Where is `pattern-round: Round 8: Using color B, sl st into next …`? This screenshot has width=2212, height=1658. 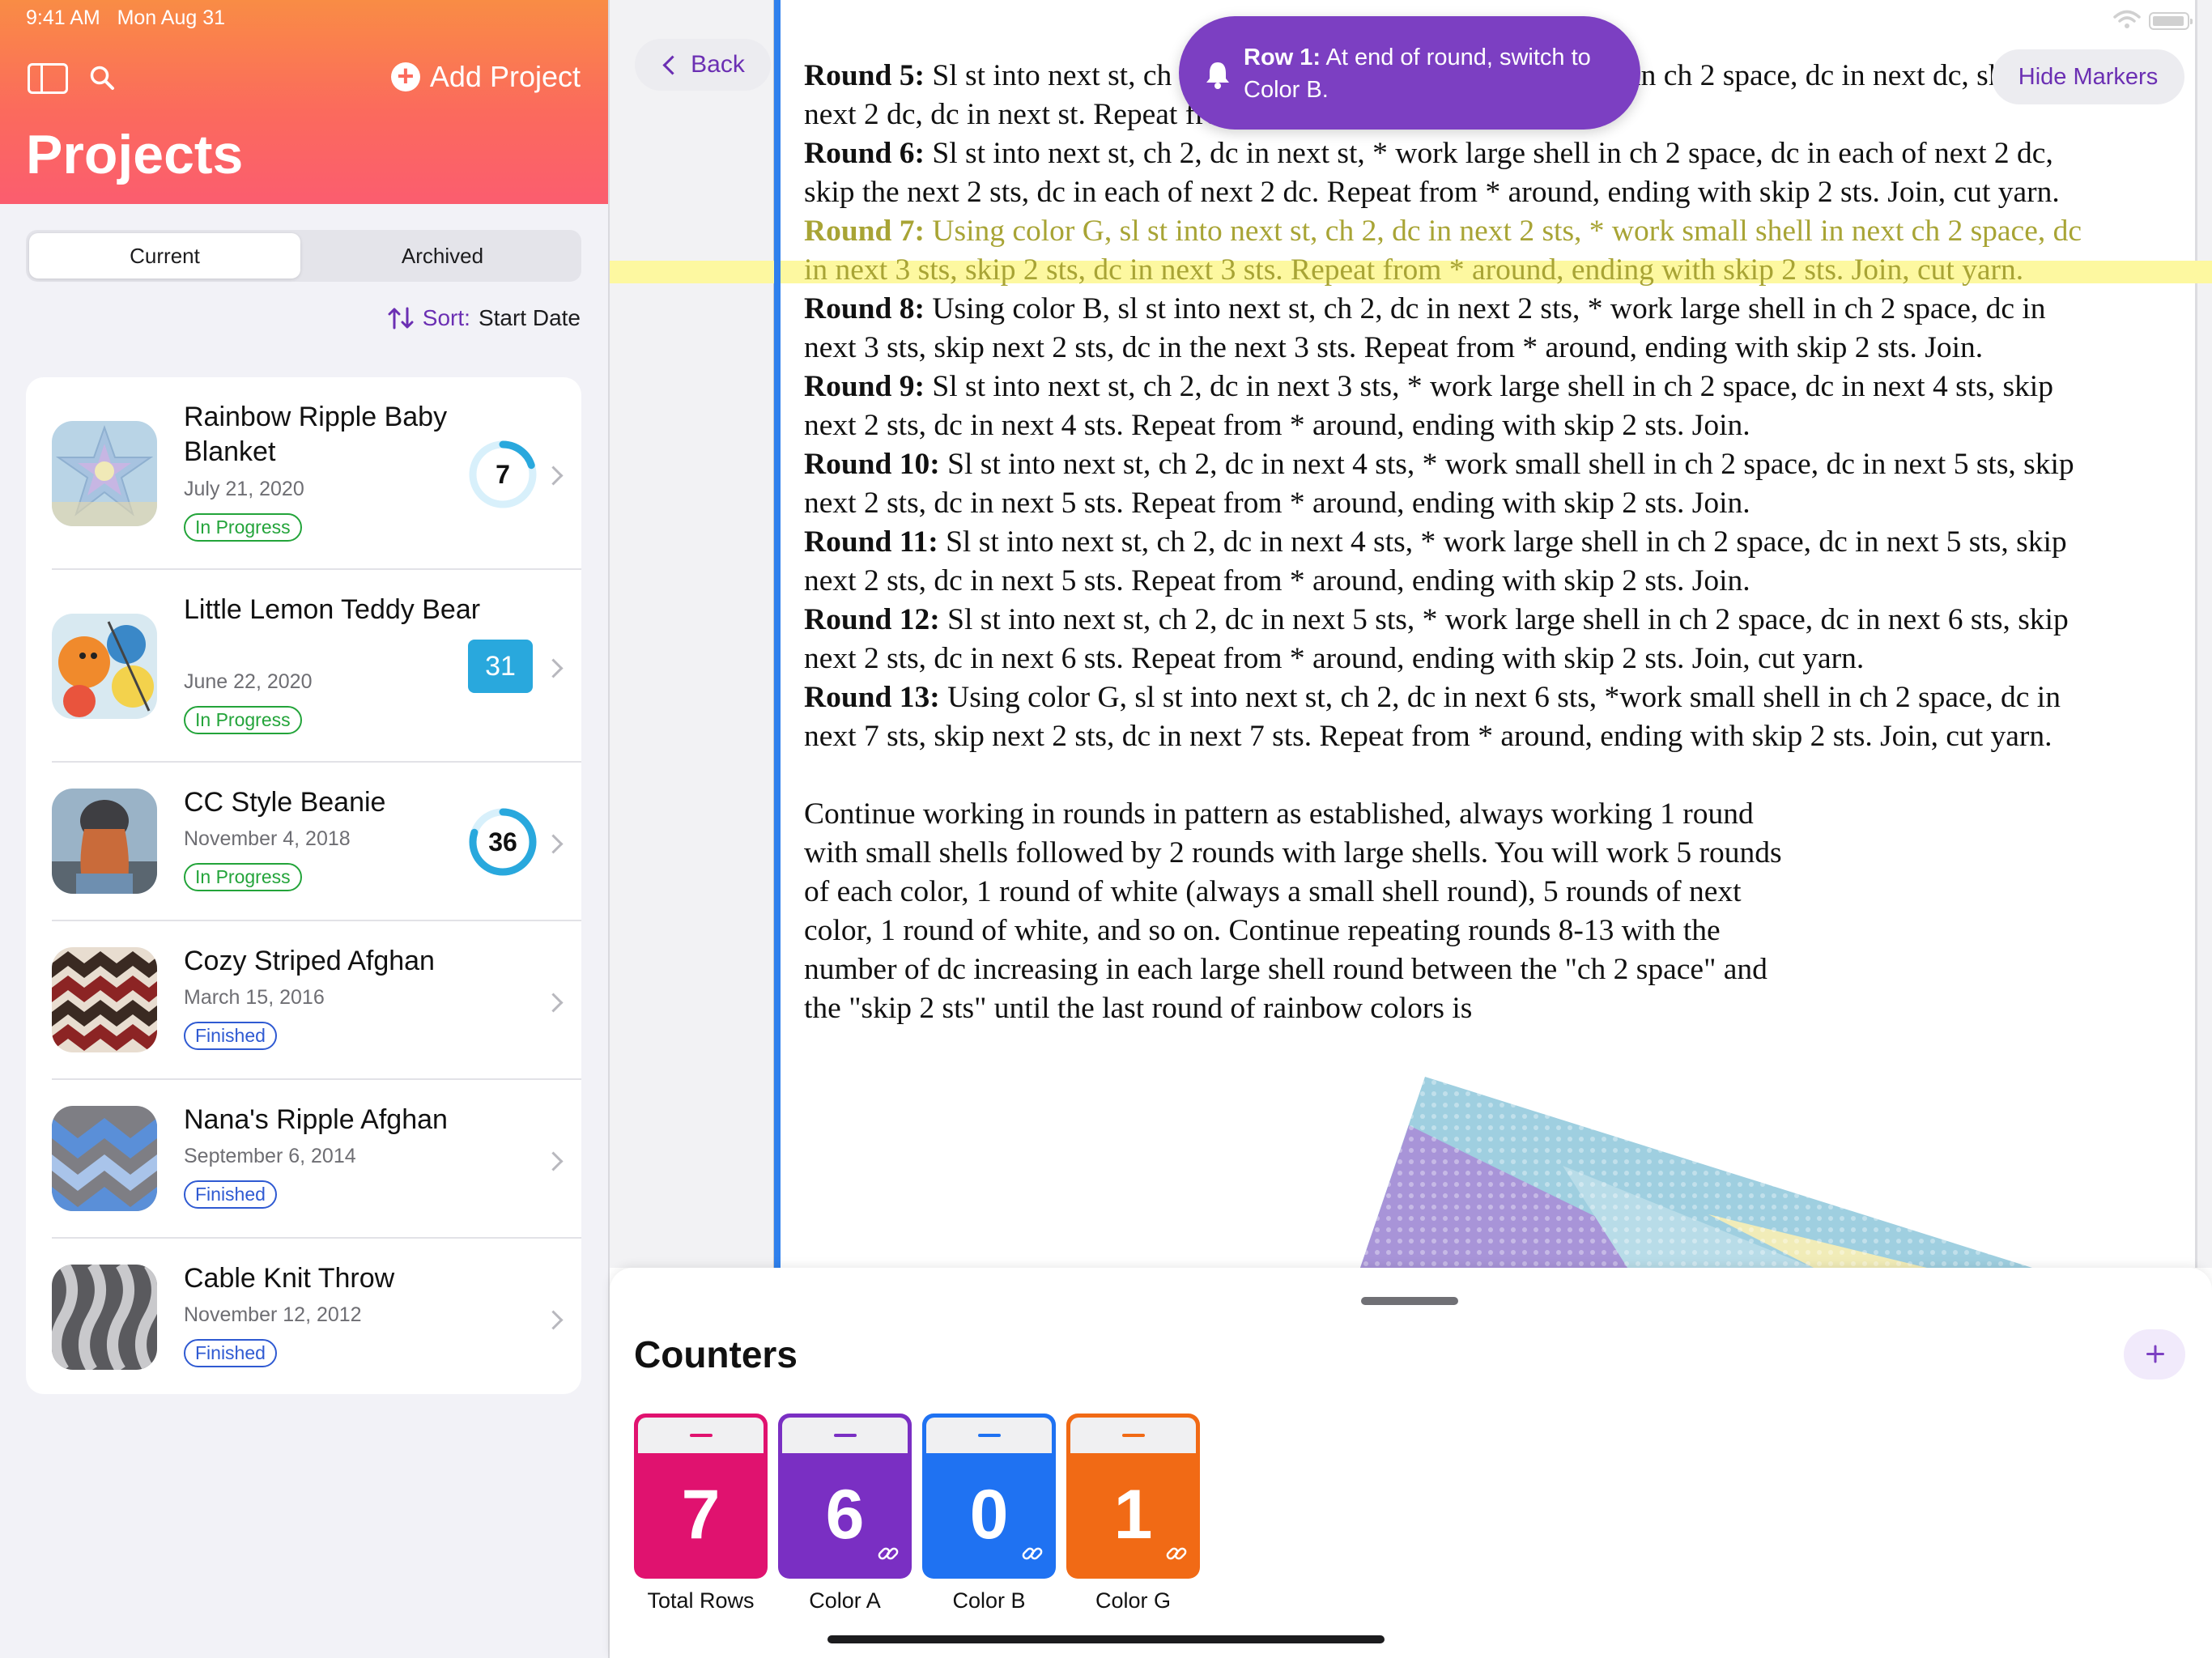
pattern-round: Round 8: Using color B, sl st into next … is located at coordinates (1444, 329).